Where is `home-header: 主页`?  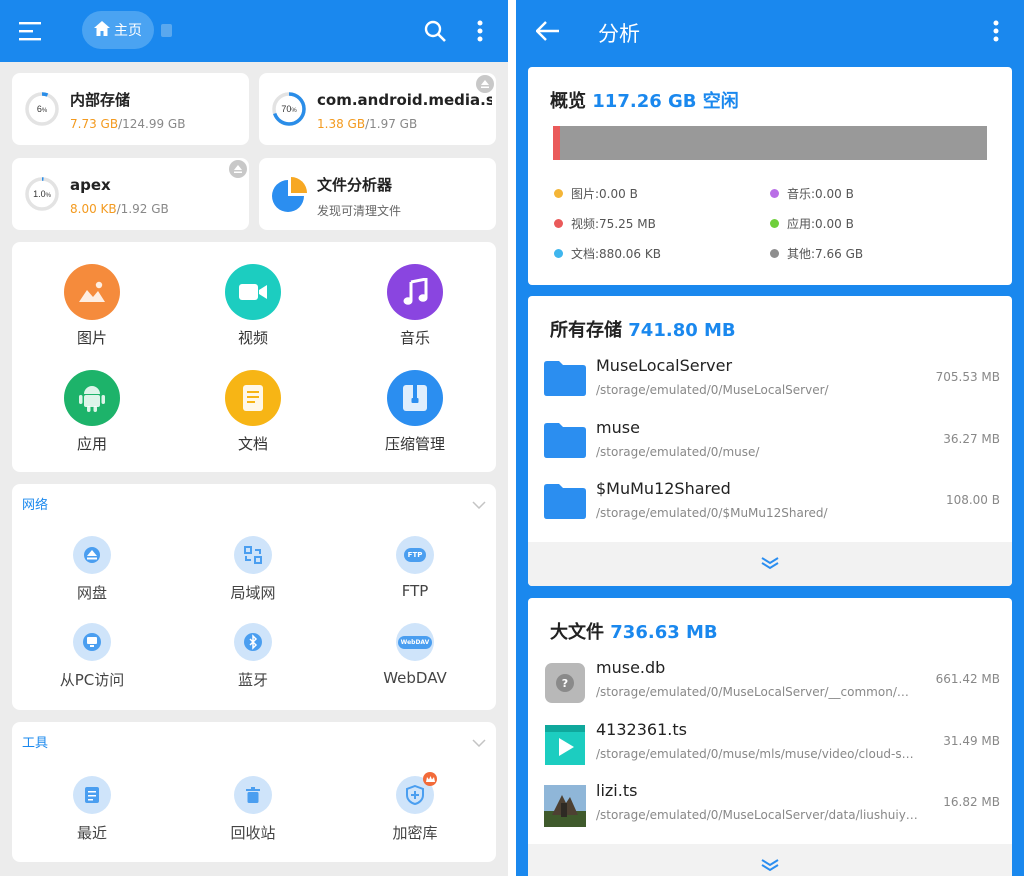 home-header: 主页 is located at coordinates (254, 31).